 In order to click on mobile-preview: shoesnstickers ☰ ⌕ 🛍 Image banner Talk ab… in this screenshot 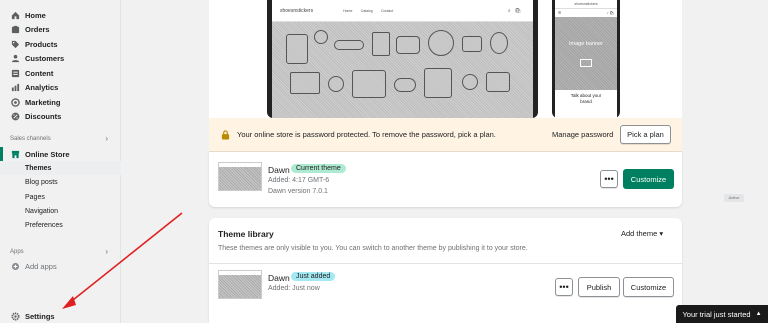, I will do `click(586, 59)`.